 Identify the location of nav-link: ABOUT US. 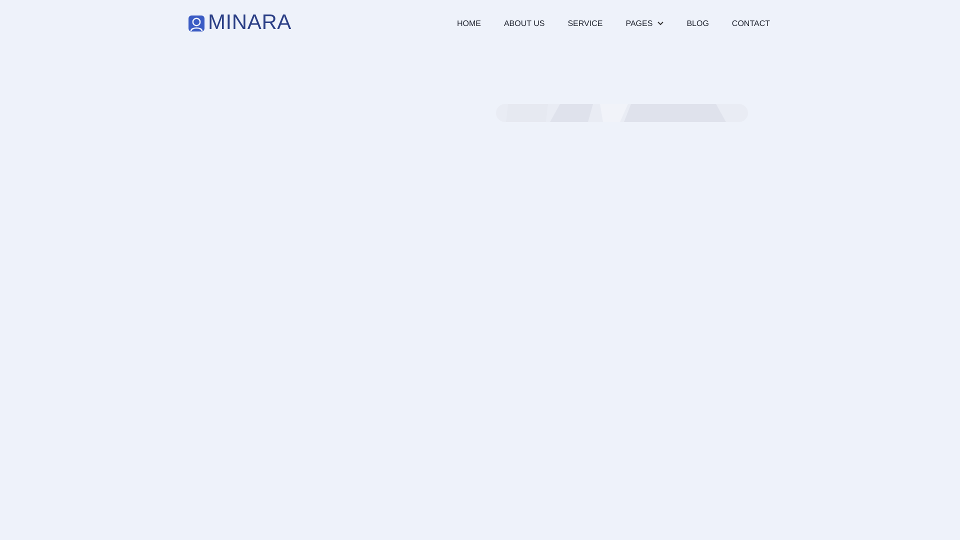
(524, 23).